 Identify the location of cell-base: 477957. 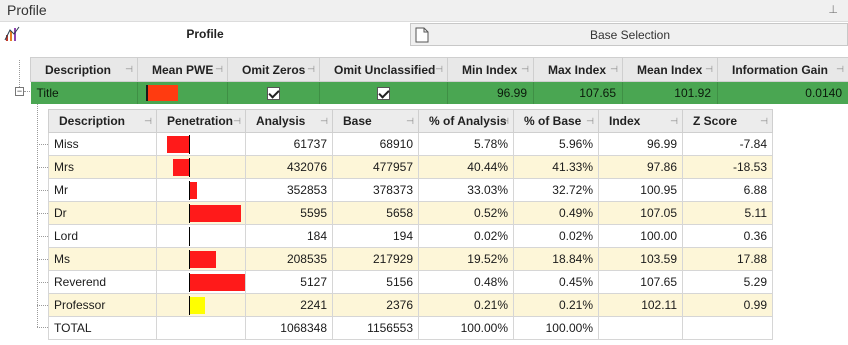
(375, 167).